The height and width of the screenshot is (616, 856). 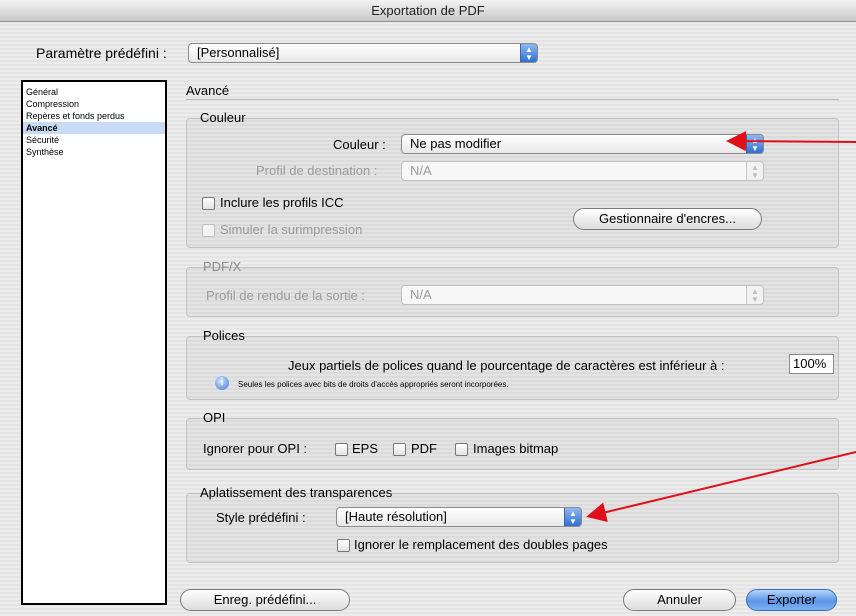 What do you see at coordinates (582, 144) in the screenshot?
I see `color-popup: Ne pas modifier ▲ ▼` at bounding box center [582, 144].